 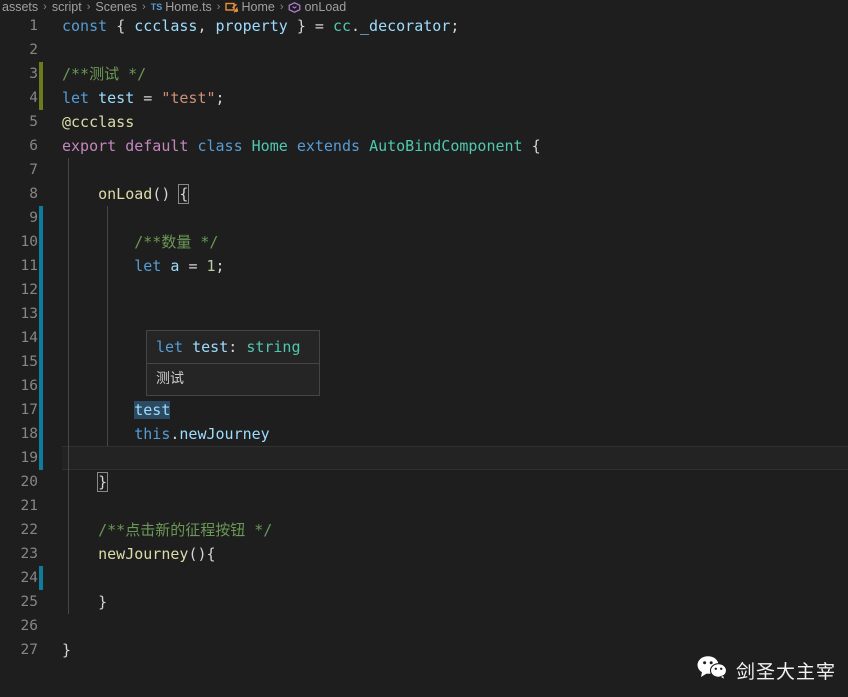 What do you see at coordinates (424, 434) in the screenshot?
I see `code-line: 18 this.newJourney` at bounding box center [424, 434].